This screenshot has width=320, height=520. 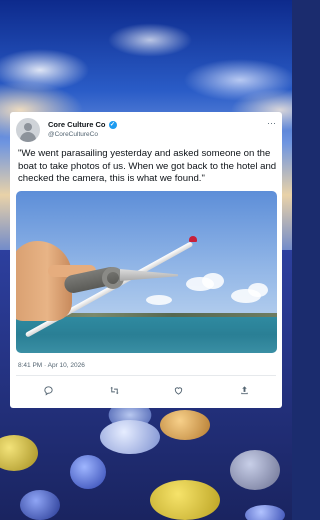 What do you see at coordinates (51, 365) in the screenshot?
I see `tweet-timestamp: 8:41 PM · Apr 10, 2026` at bounding box center [51, 365].